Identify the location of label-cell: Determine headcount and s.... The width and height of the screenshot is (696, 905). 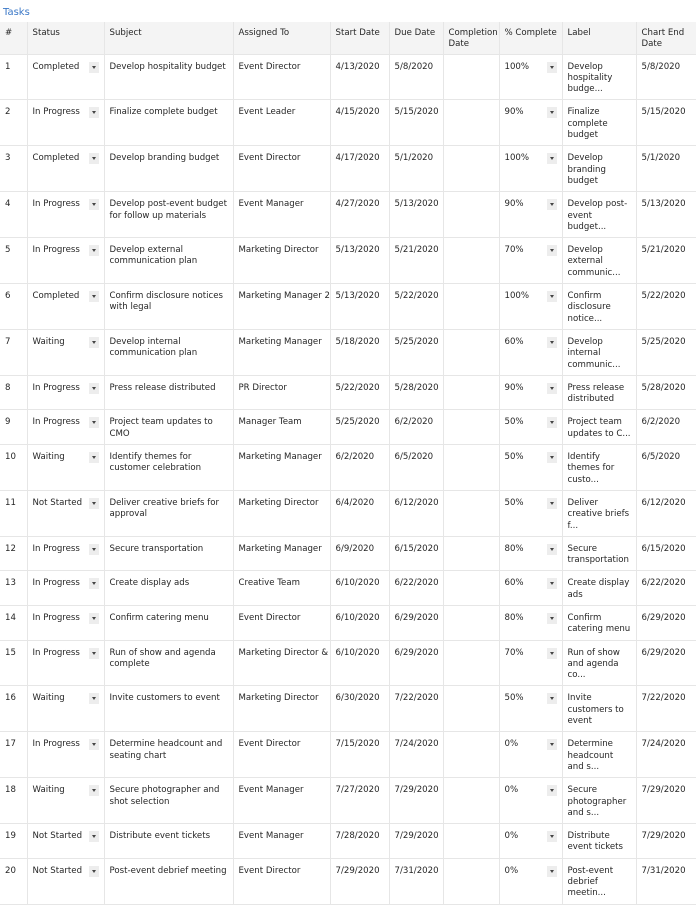
(599, 755).